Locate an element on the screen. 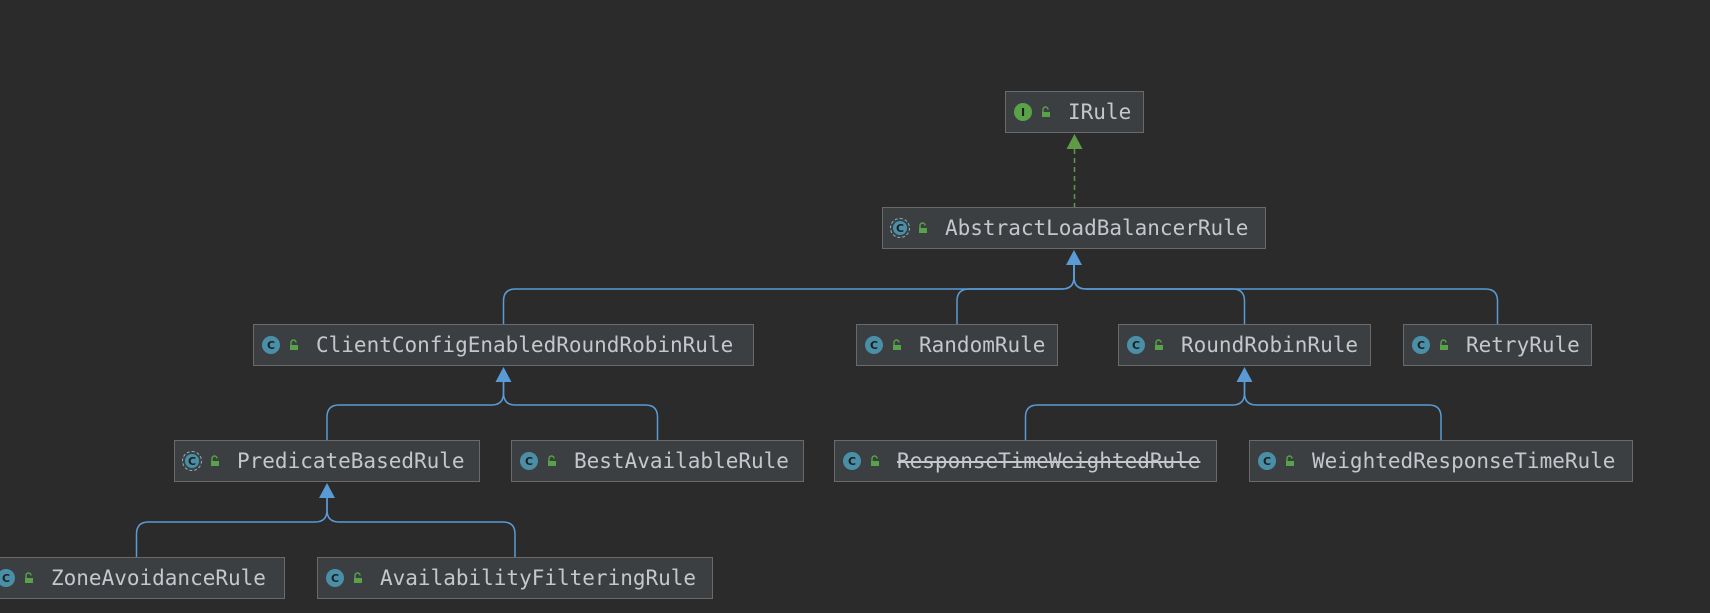 The width and height of the screenshot is (1710, 613). node-label: IRule is located at coordinates (1100, 112).